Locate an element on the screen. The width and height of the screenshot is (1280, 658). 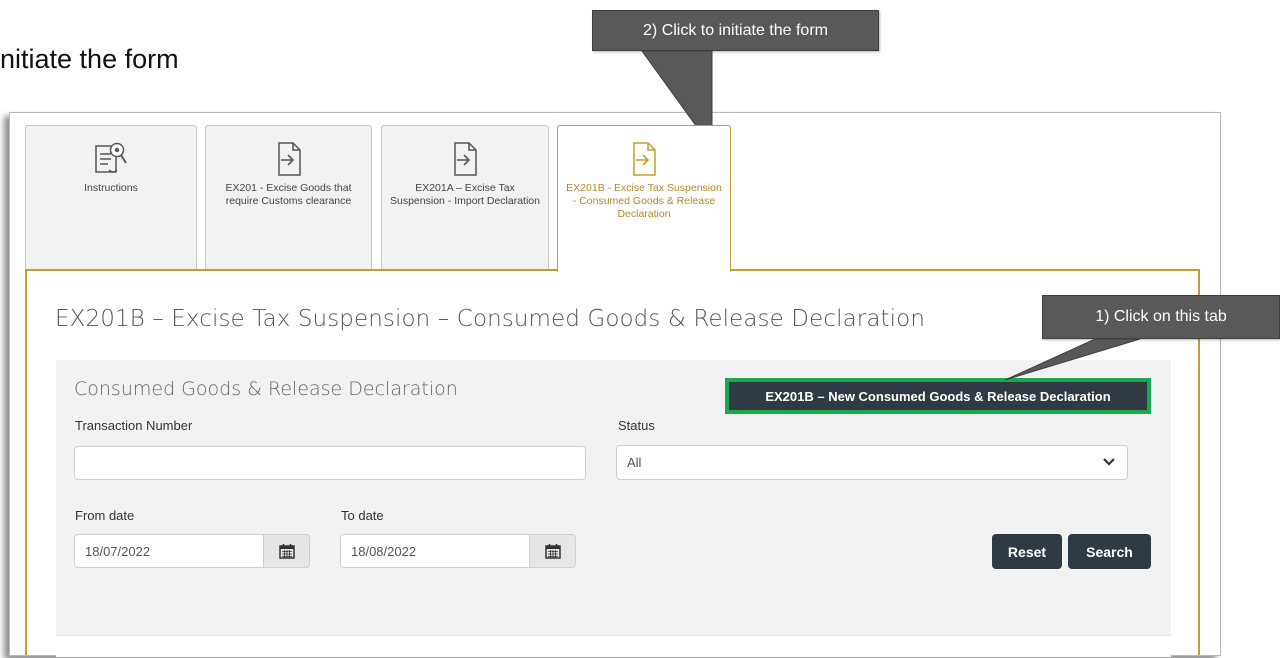
chevron-down-icon is located at coordinates (1109, 462).